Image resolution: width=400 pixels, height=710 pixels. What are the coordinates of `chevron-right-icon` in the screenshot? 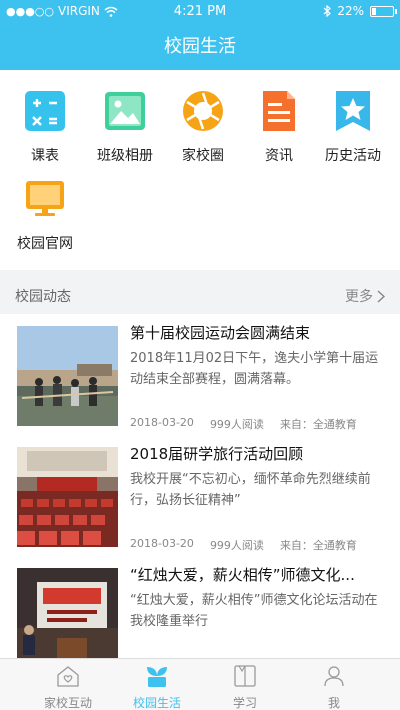 It's located at (381, 296).